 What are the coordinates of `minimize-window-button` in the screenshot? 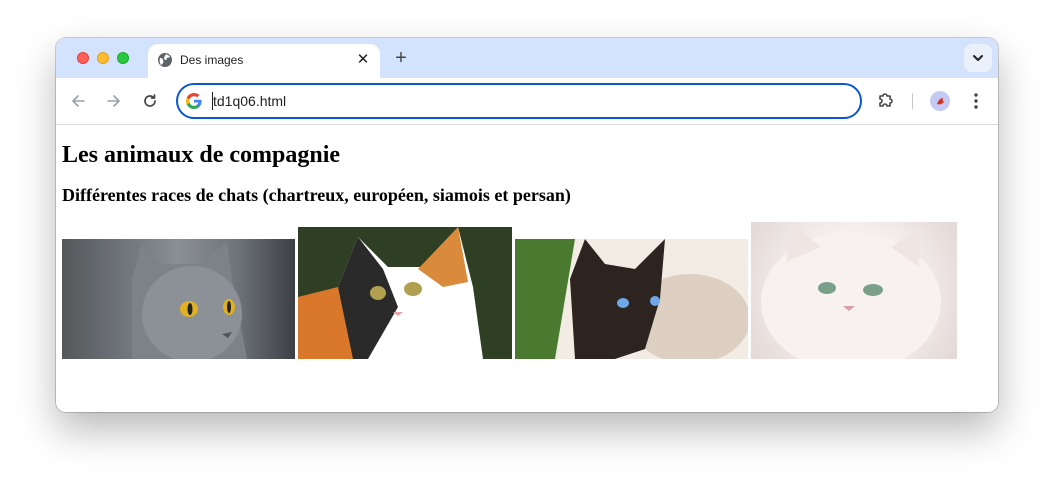 It's located at (103, 58).